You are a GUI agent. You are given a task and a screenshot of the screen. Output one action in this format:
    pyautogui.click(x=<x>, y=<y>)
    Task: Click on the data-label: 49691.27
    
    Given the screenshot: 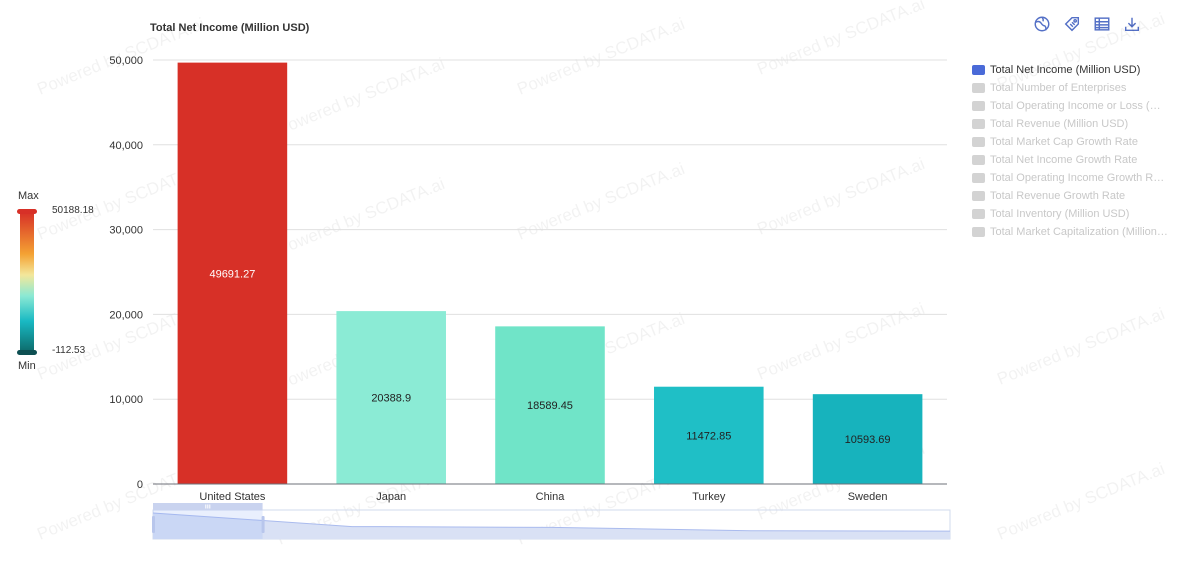 What is the action you would take?
    pyautogui.click(x=232, y=274)
    